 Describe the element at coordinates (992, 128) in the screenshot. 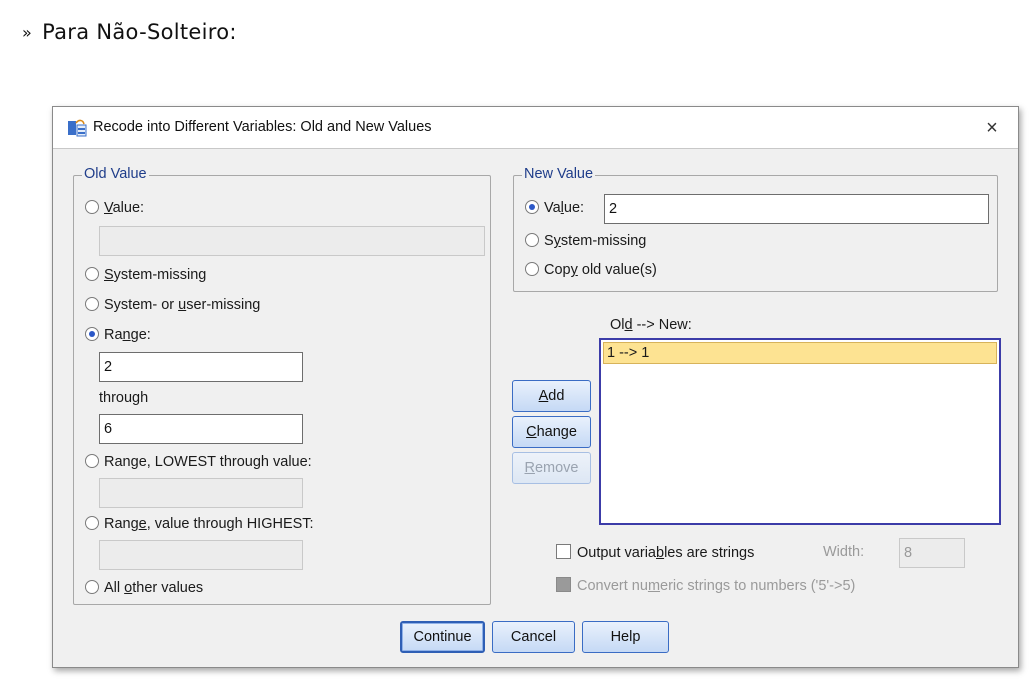

I see `close-icon: ×` at that location.